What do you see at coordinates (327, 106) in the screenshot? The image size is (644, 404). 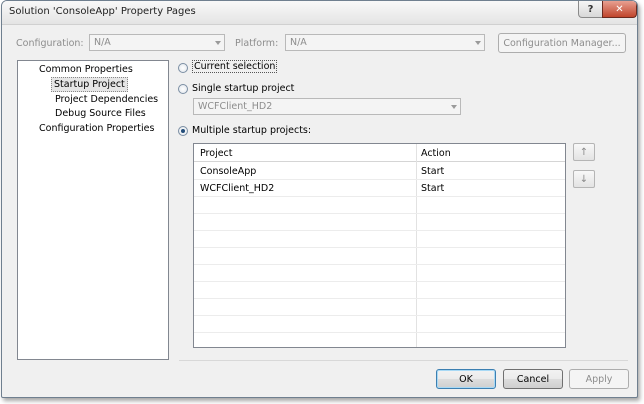 I see `single-startup-dropdown: WCFClient_HD2` at bounding box center [327, 106].